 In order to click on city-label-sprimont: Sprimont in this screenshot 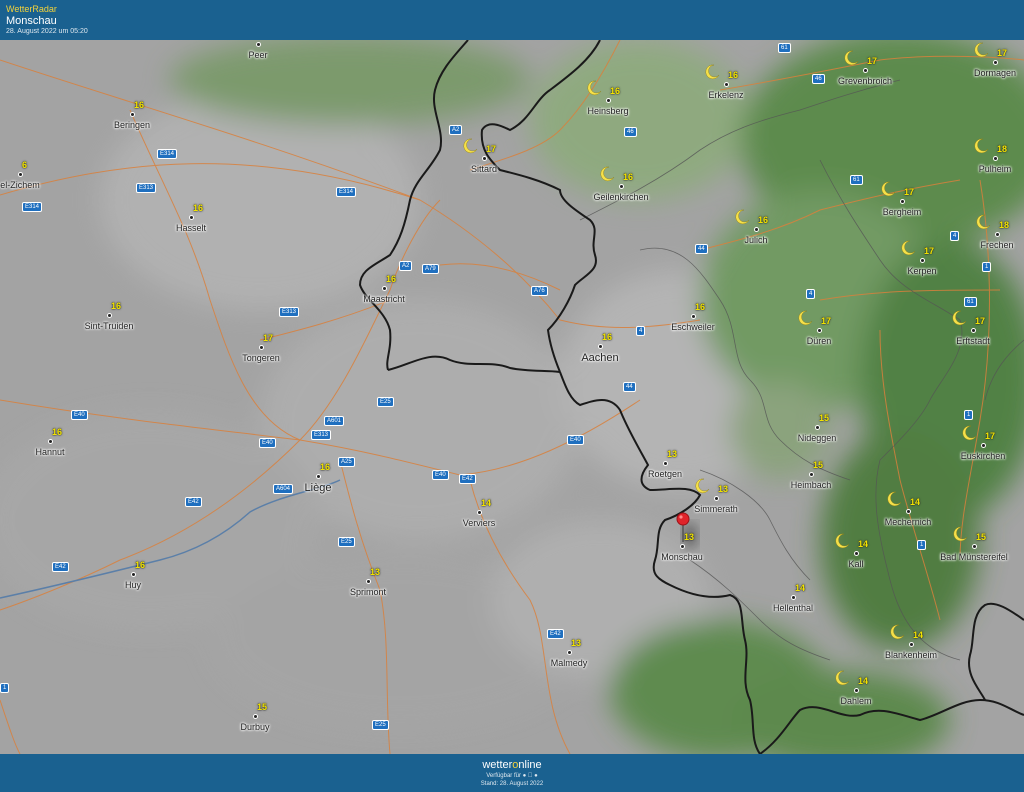, I will do `click(368, 592)`.